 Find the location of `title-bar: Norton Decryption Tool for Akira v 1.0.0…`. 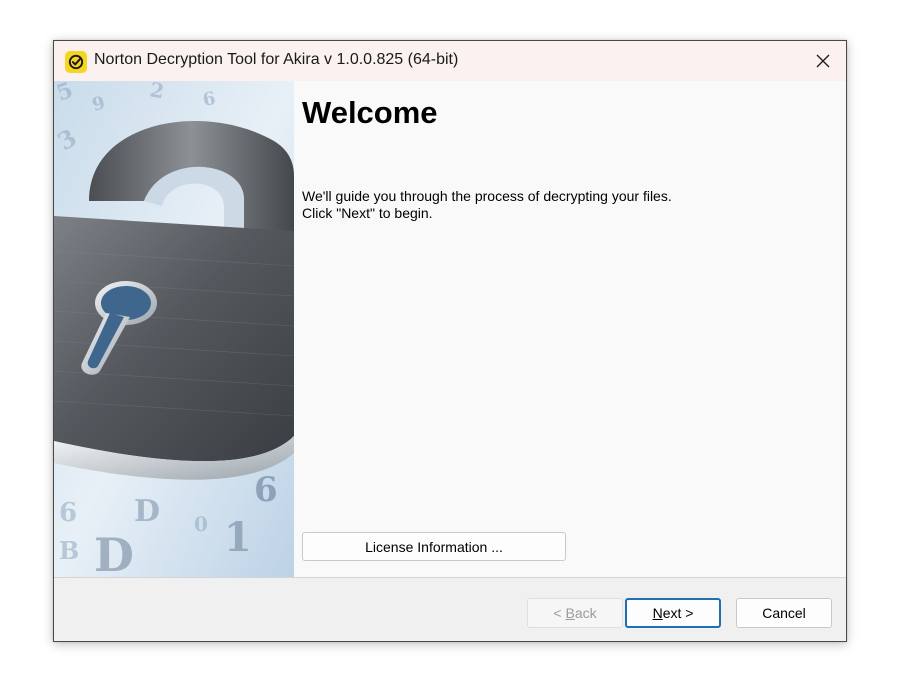

title-bar: Norton Decryption Tool for Akira v 1.0.0… is located at coordinates (450, 61).